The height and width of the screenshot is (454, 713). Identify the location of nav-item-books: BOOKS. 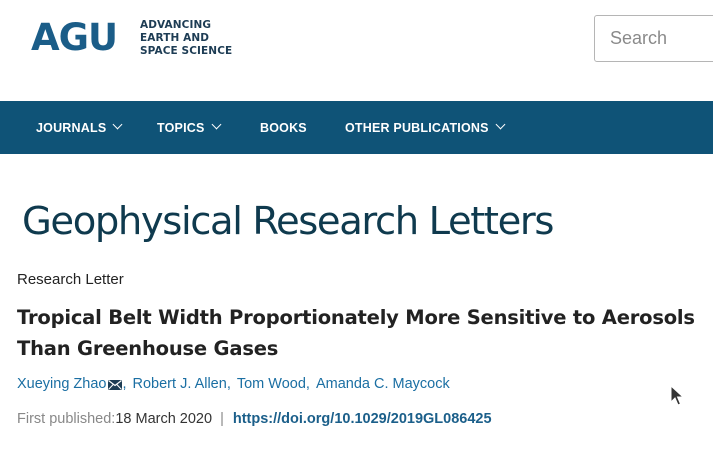
(283, 127).